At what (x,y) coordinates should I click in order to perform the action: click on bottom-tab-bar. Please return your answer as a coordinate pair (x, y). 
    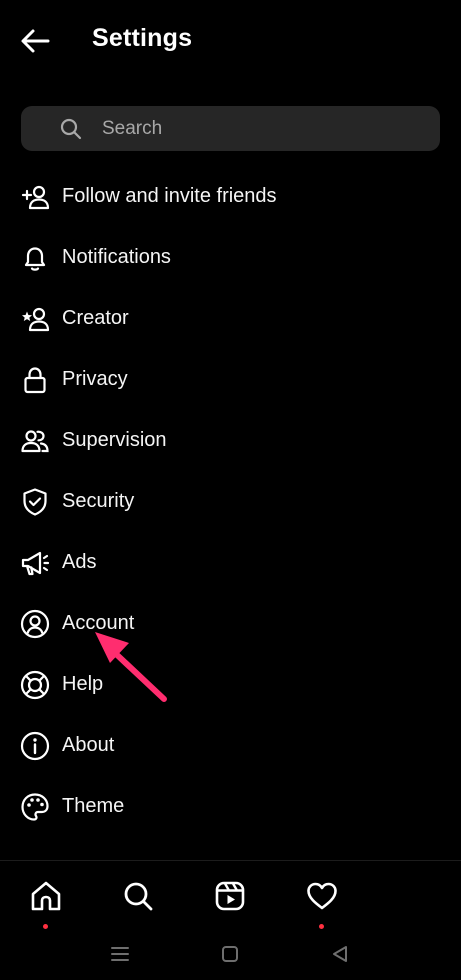
    Looking at the image, I should click on (230, 895).